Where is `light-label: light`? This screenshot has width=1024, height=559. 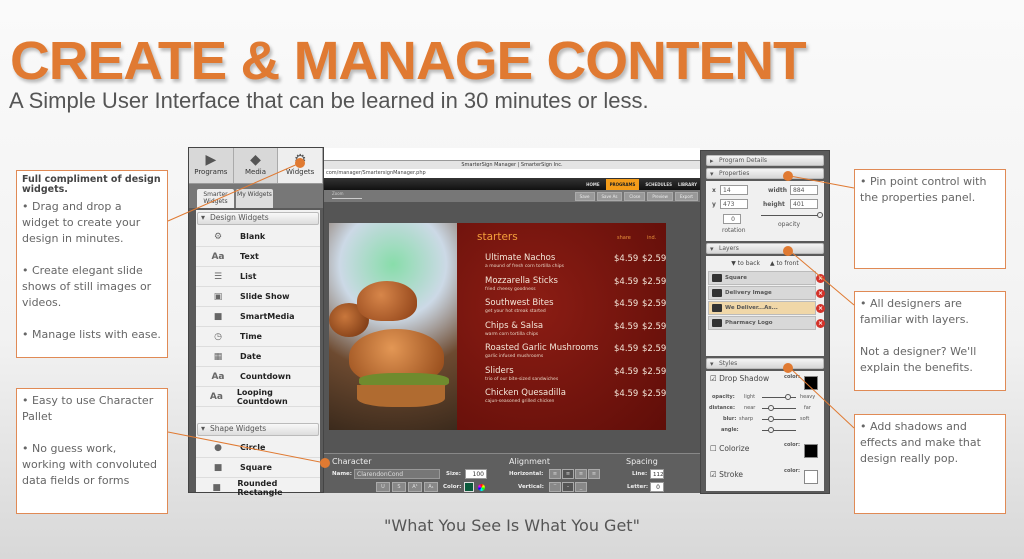
light-label: light is located at coordinates (750, 397).